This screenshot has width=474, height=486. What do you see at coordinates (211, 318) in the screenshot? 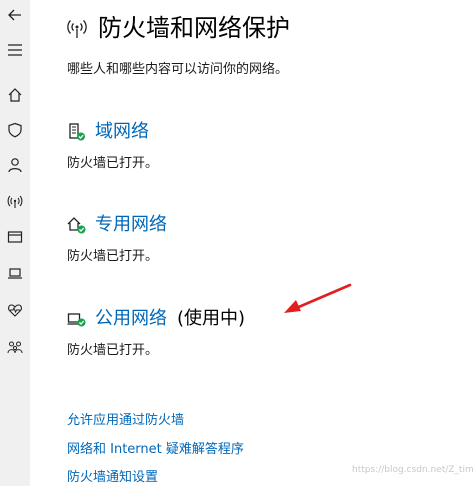
I see `in-use-label: (使用中)` at bounding box center [211, 318].